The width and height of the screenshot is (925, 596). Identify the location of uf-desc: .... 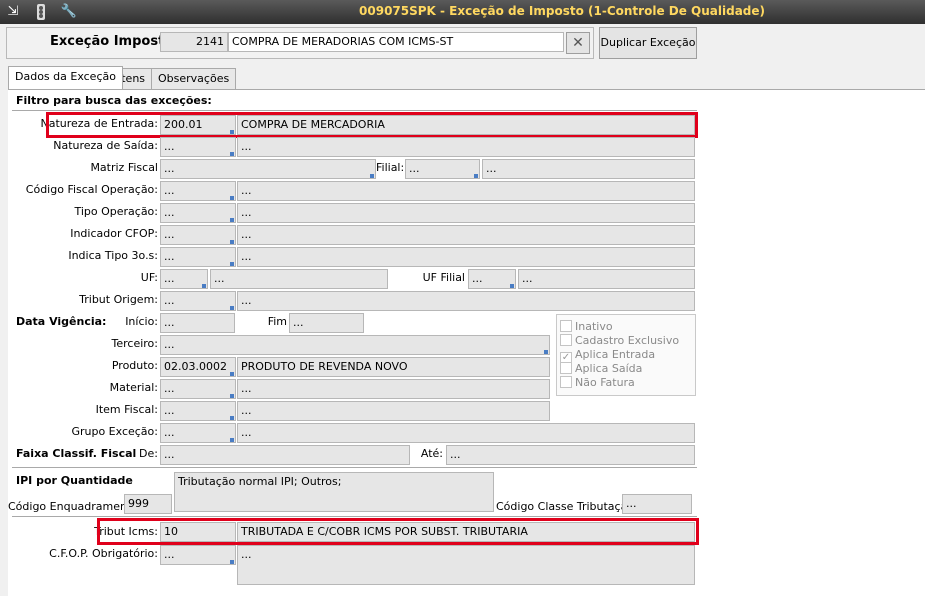
(299, 279).